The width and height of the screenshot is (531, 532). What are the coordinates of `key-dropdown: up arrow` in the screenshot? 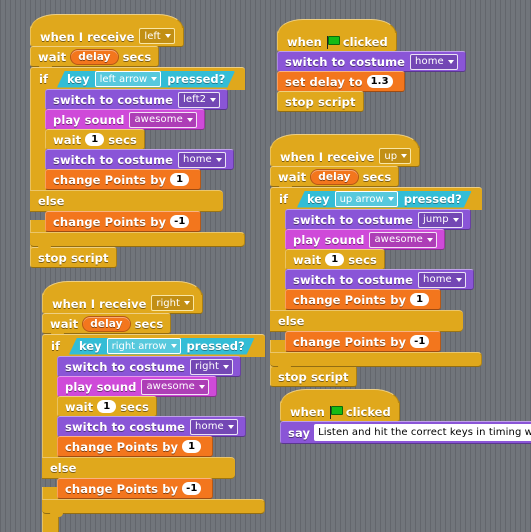 It's located at (366, 199).